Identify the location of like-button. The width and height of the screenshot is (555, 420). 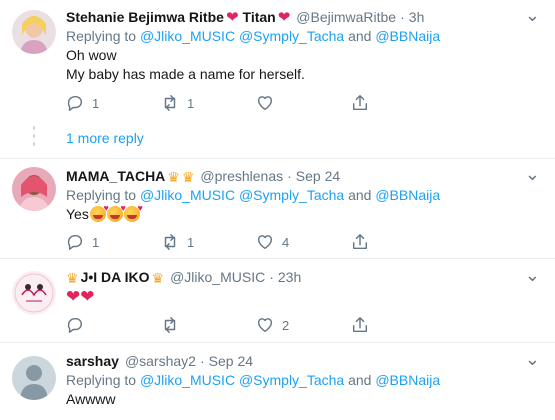
(303, 103).